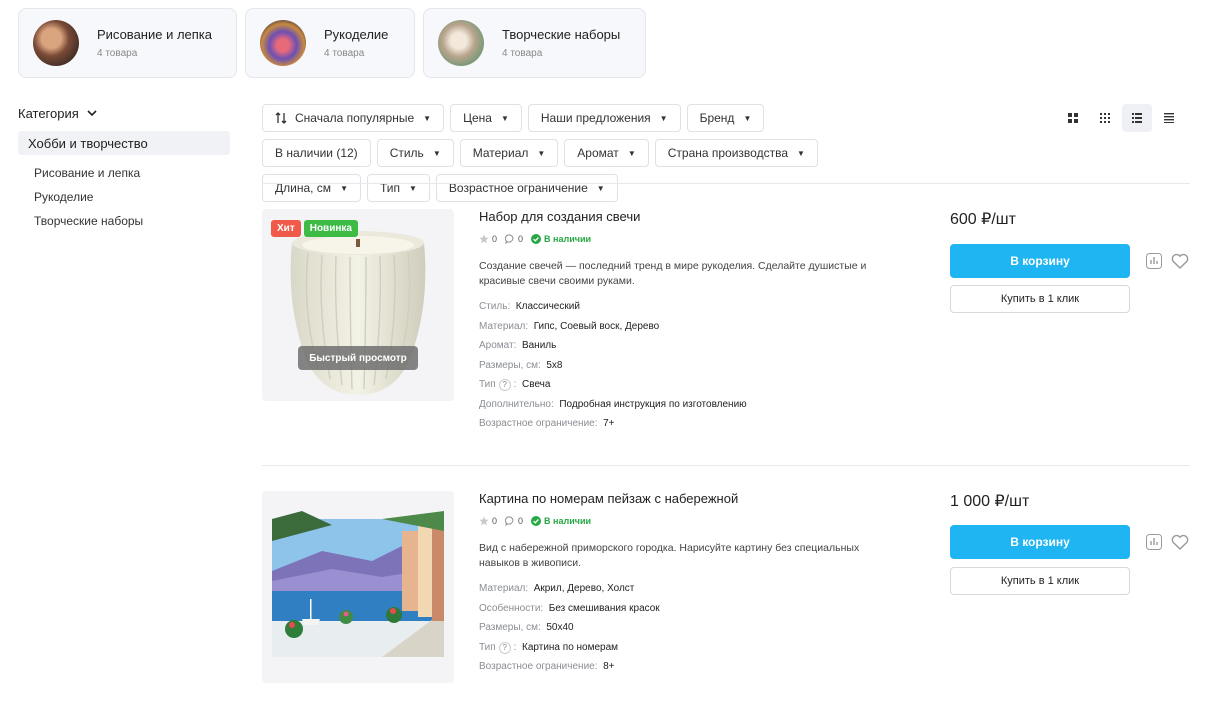 Image resolution: width=1210 pixels, height=706 pixels. What do you see at coordinates (155, 34) in the screenshot?
I see `category-name: Рисование и лепка` at bounding box center [155, 34].